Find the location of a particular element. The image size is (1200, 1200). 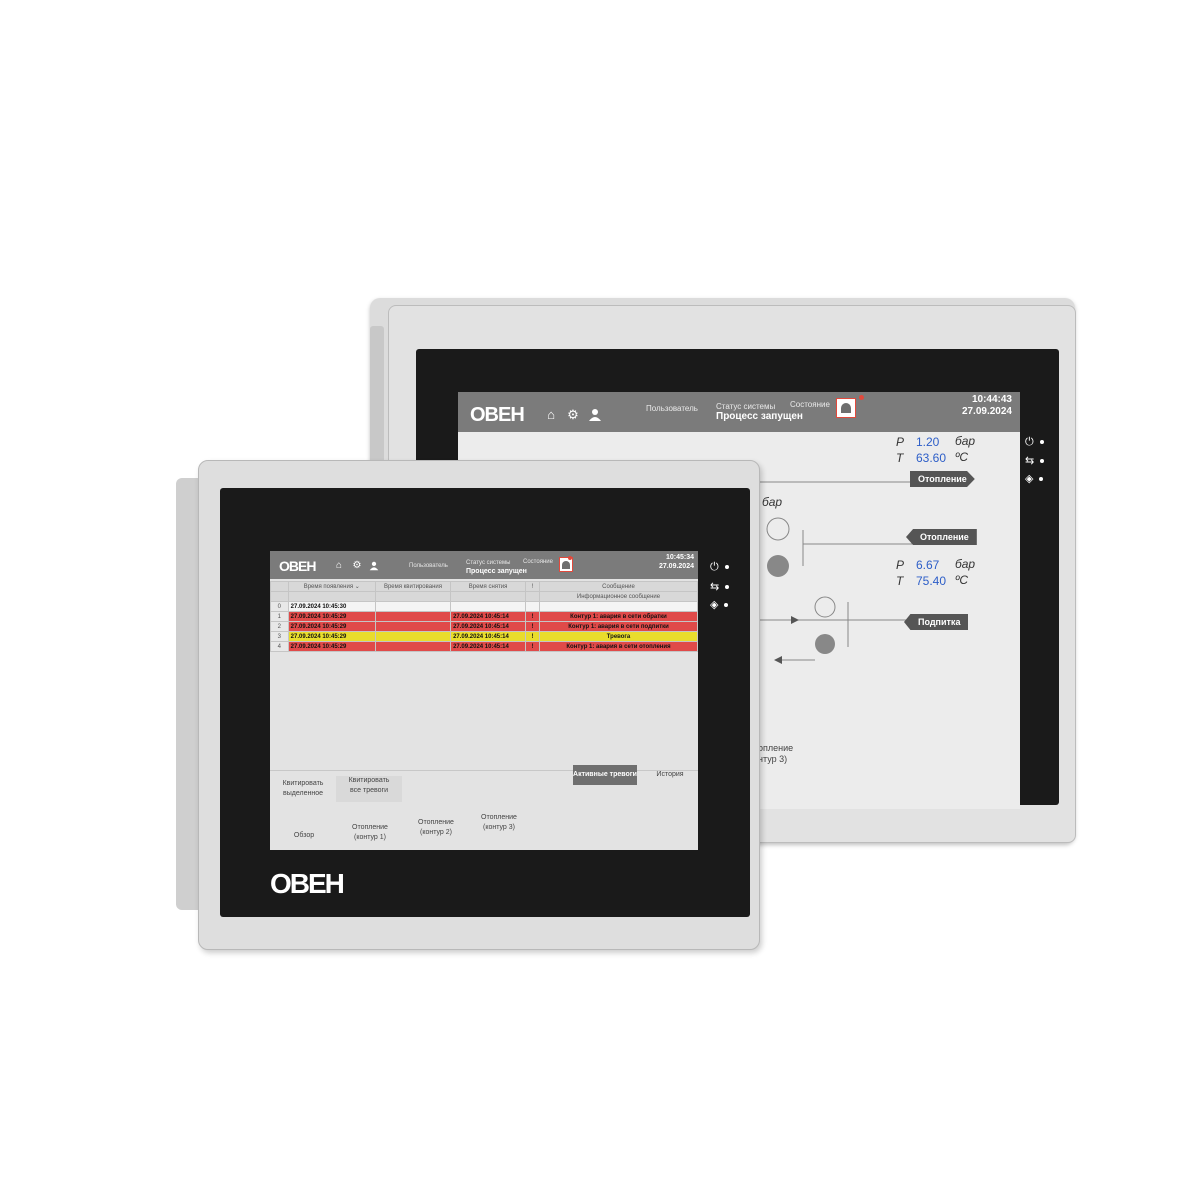

nav-heating-1: Отопление (контур 1) is located at coordinates (370, 833).